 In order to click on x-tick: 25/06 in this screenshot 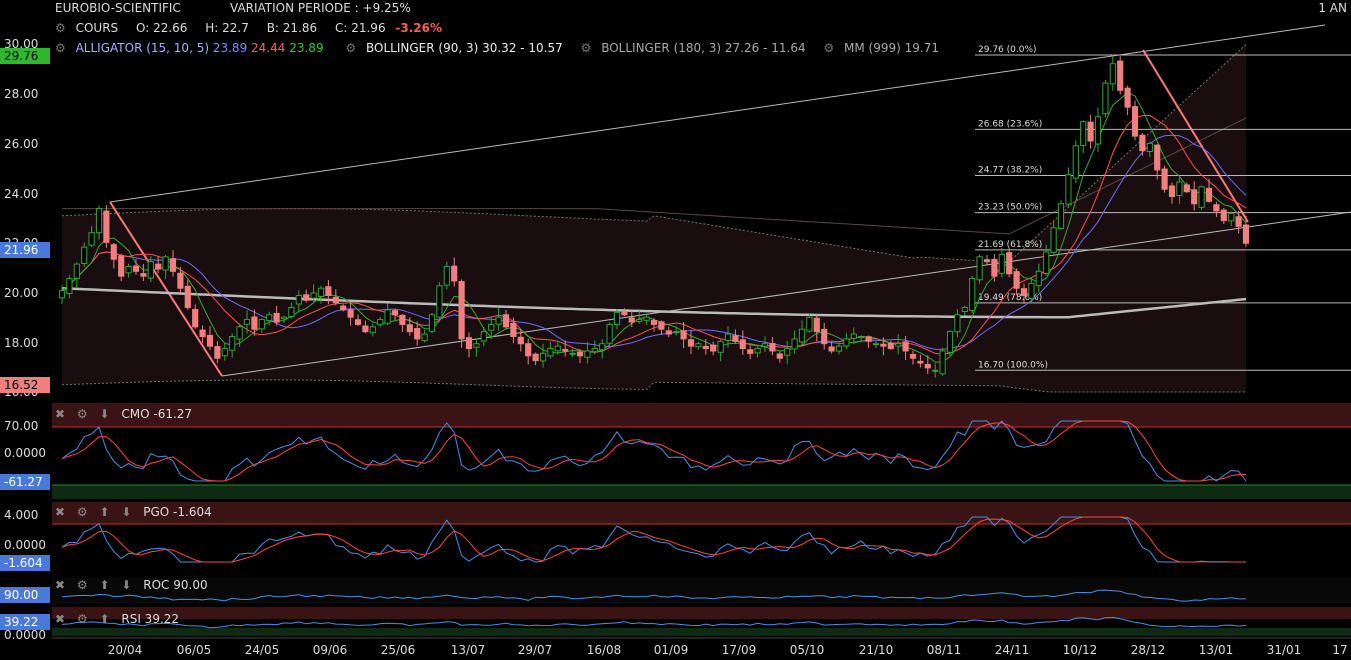, I will do `click(398, 650)`.